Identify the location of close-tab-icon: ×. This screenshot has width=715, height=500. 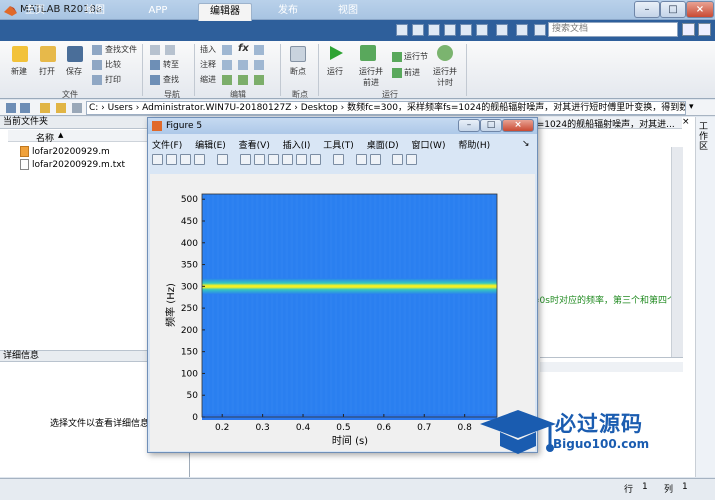
(686, 122).